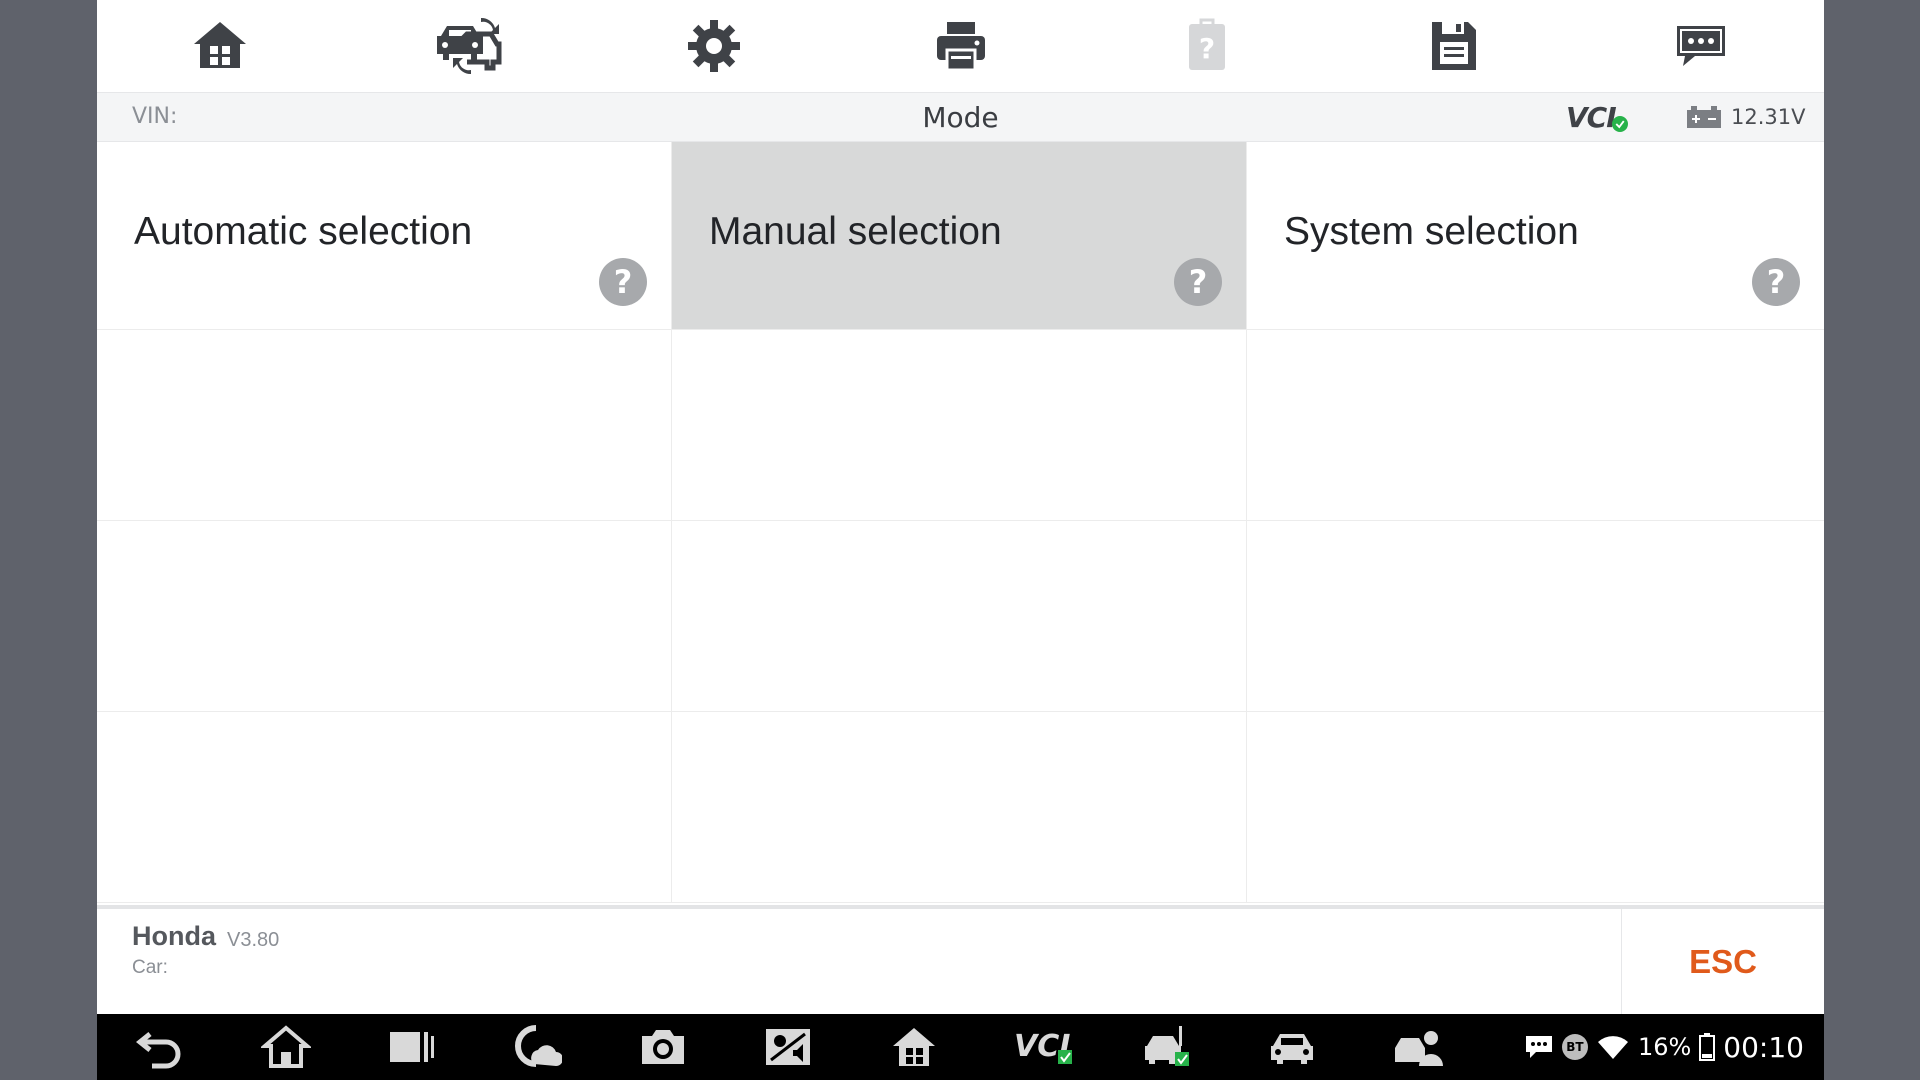 Image resolution: width=1920 pixels, height=1080 pixels. I want to click on vci-connected-icon: VCI, so click(1043, 1046).